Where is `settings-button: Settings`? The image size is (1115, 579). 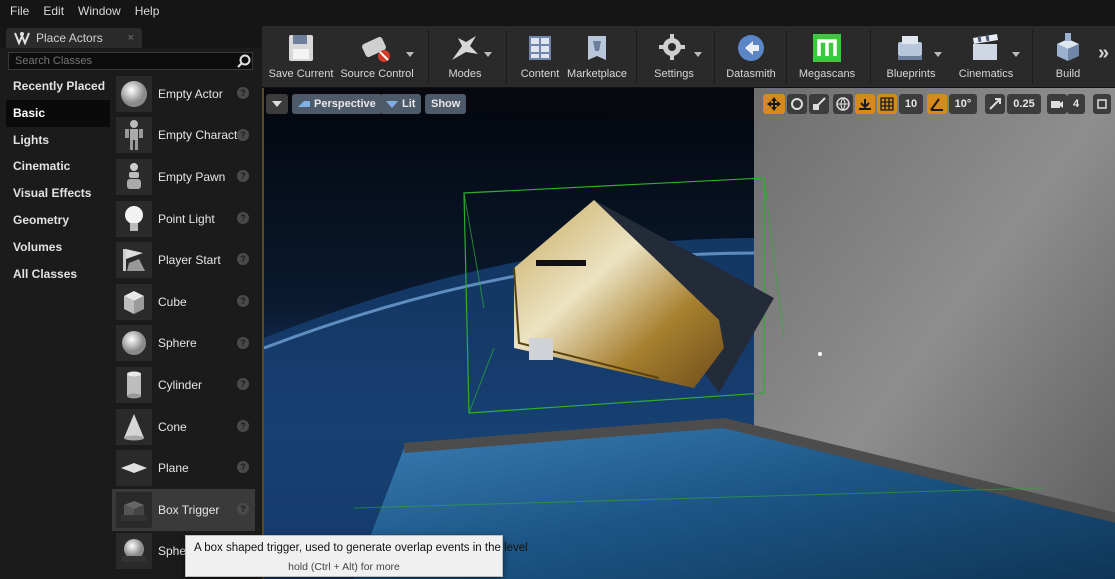 settings-button: Settings is located at coordinates (674, 57).